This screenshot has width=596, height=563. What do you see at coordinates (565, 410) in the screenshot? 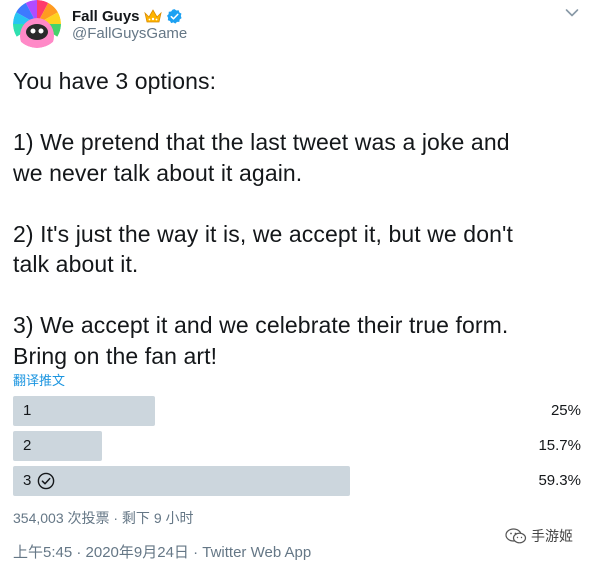
I see `poll-option-percent: 25%` at bounding box center [565, 410].